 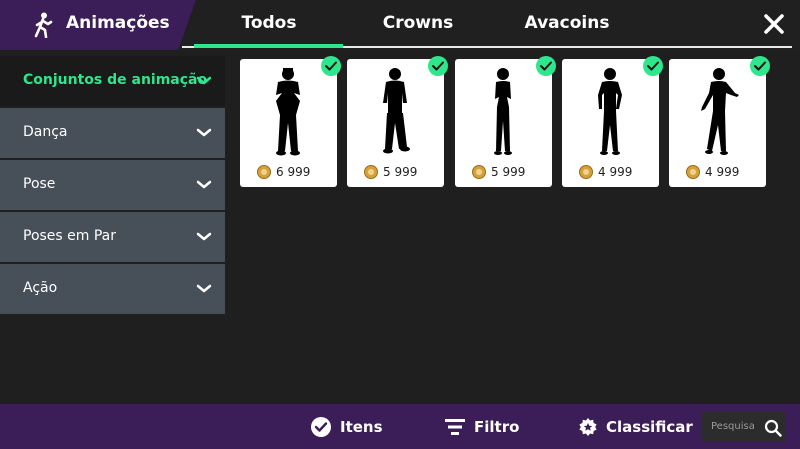 I want to click on top-header: Animações Todos Crowns Avacoins, so click(x=400, y=25).